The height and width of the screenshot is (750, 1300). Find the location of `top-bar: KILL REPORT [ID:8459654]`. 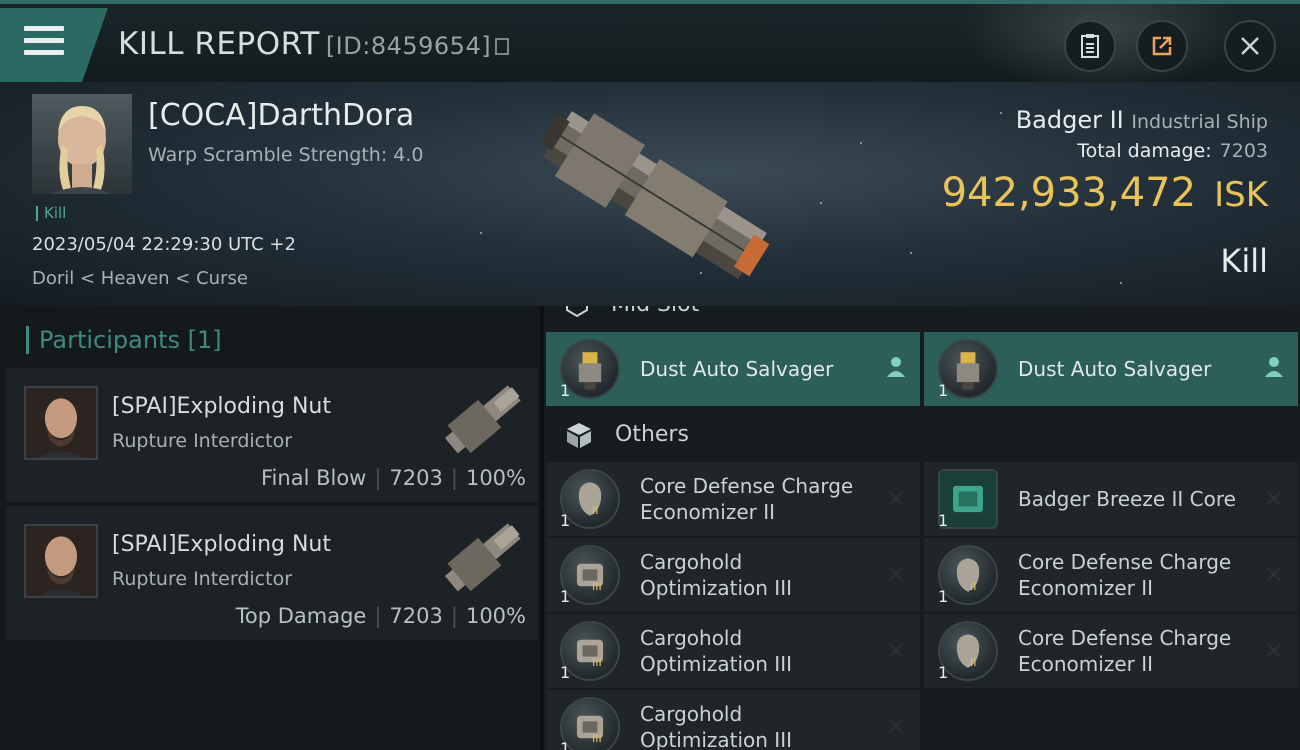

top-bar: KILL REPORT [ID:8459654] is located at coordinates (650, 41).